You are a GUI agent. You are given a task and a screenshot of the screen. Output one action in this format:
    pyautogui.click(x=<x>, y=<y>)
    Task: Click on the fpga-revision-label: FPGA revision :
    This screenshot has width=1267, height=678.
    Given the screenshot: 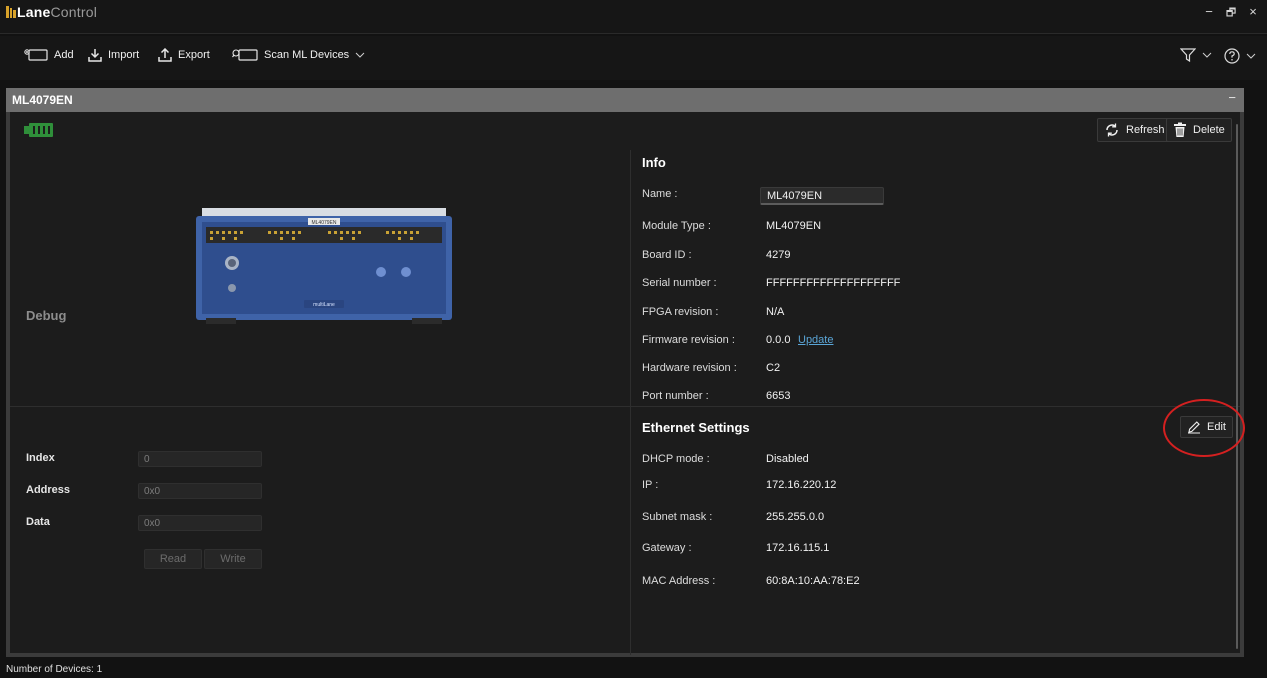 What is the action you would take?
    pyautogui.click(x=680, y=312)
    